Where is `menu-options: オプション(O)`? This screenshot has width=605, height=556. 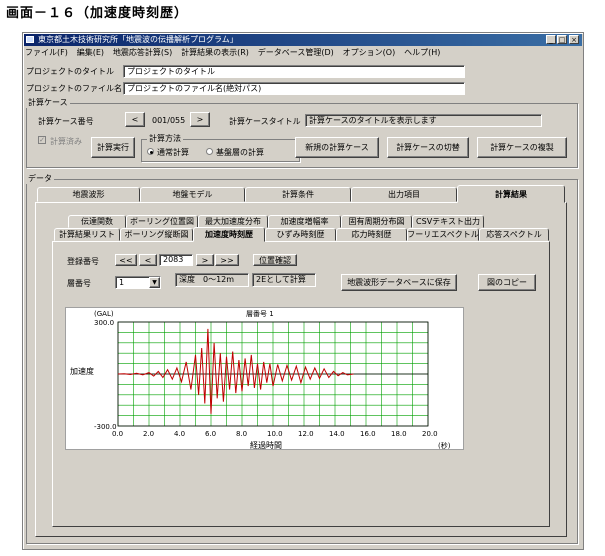 menu-options: オプション(O) is located at coordinates (369, 52).